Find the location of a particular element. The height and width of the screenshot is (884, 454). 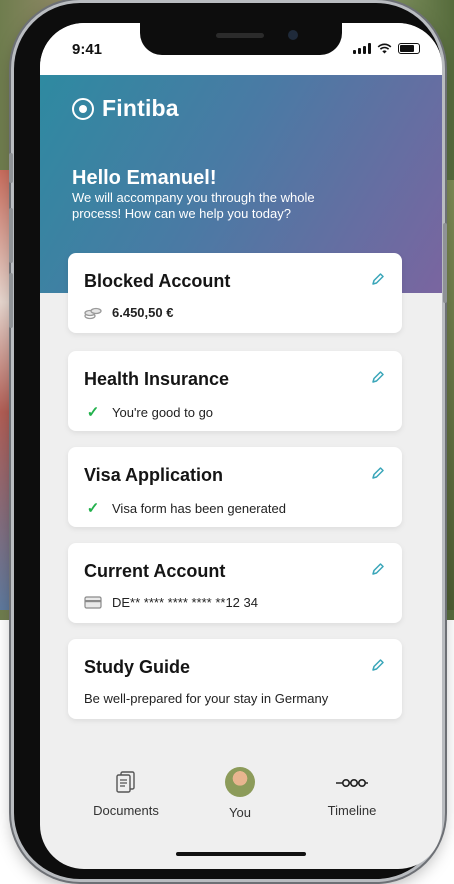

front-camera is located at coordinates (293, 35).